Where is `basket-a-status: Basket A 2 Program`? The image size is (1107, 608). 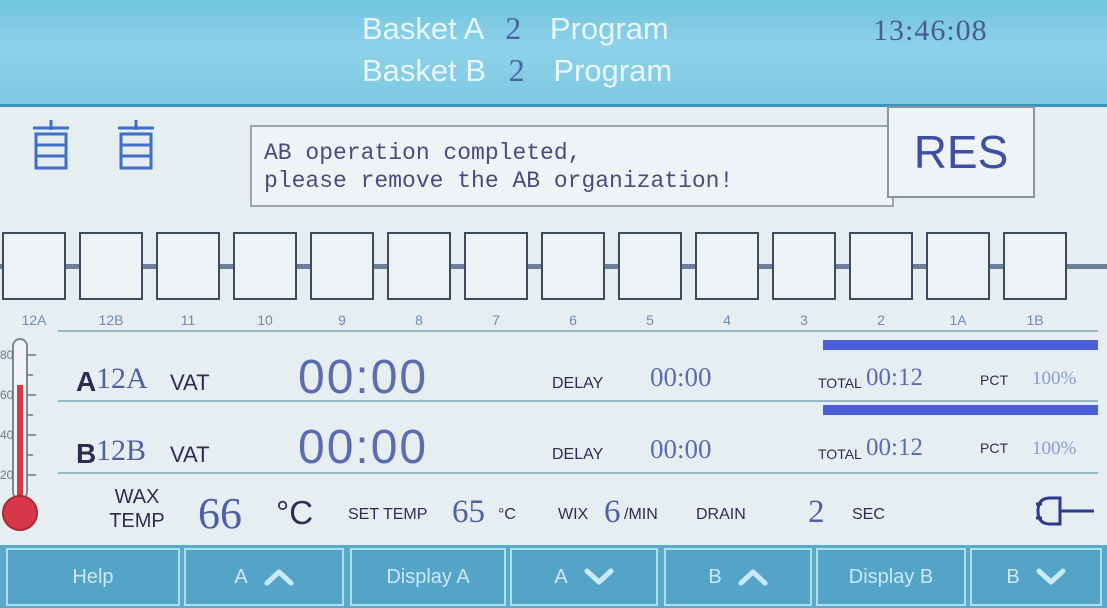
basket-a-status: Basket A 2 Program is located at coordinates (515, 28).